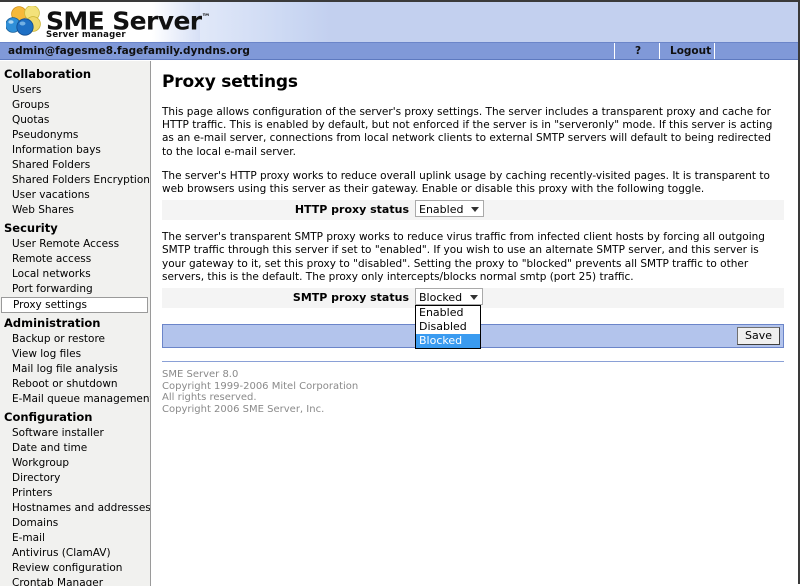 This screenshot has height=586, width=800. Describe the element at coordinates (351, 210) in the screenshot. I see `http-proxy-status-label: HTTP proxy status` at that location.